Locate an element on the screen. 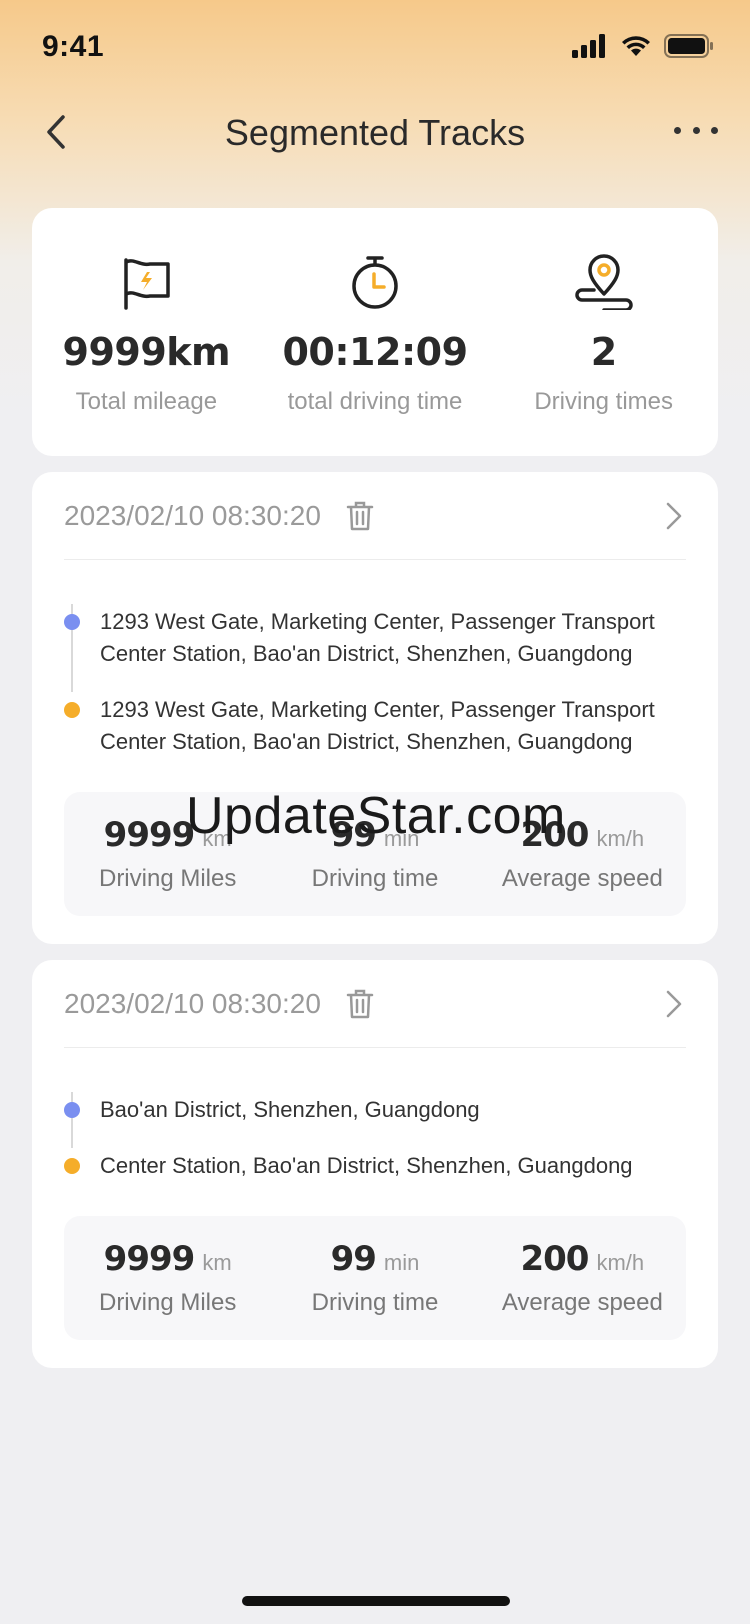  more-button is located at coordinates (696, 130).